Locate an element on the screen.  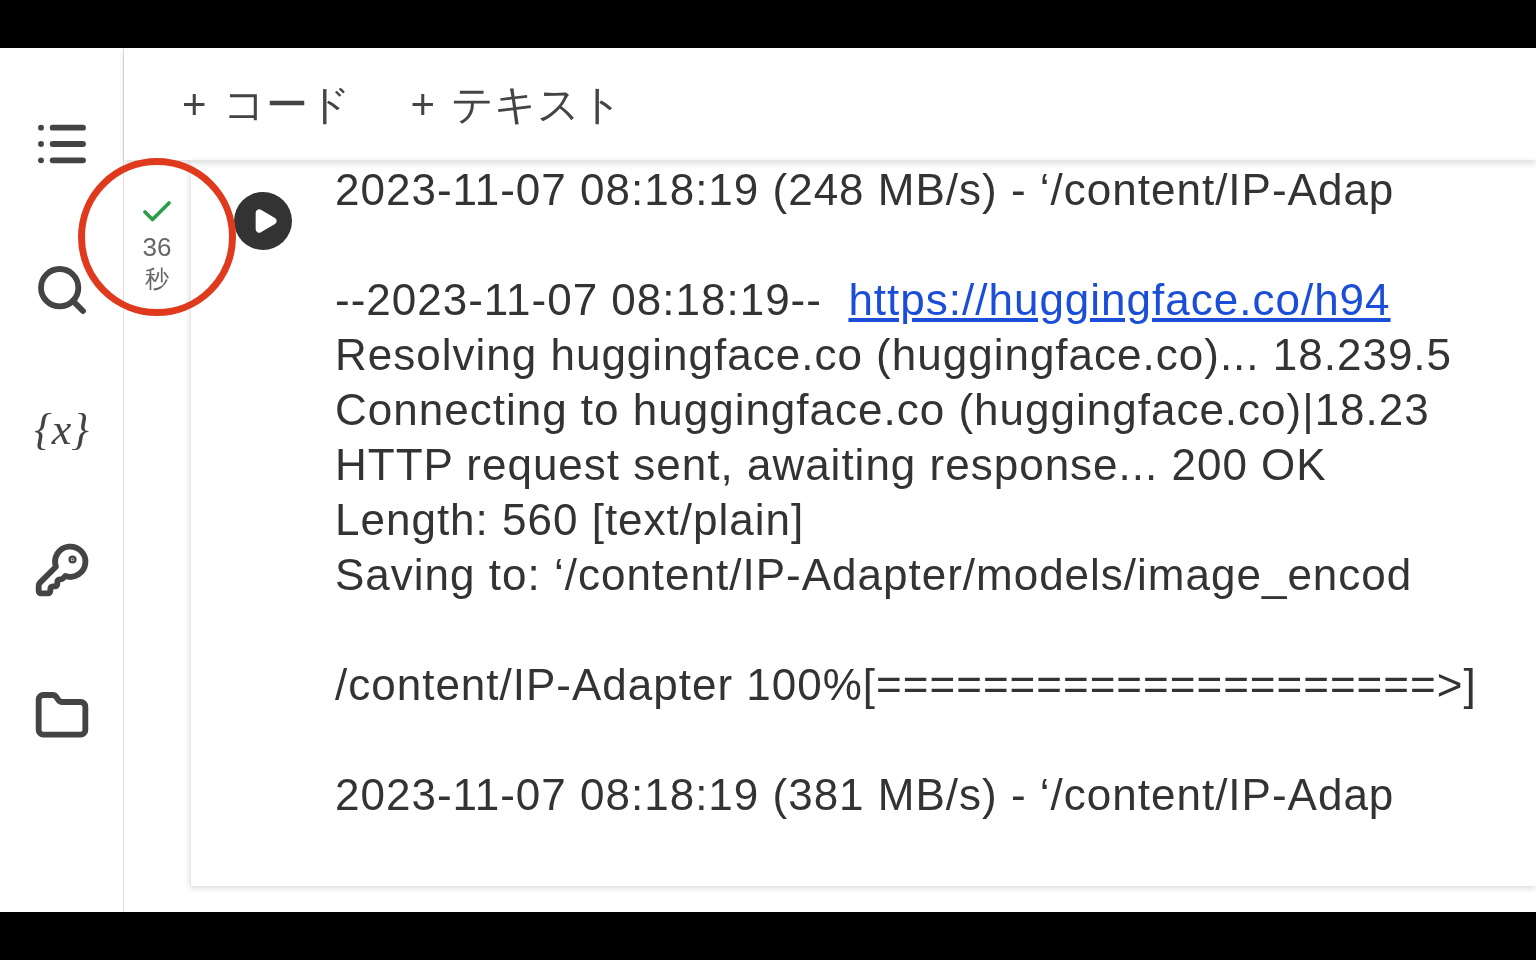
output-line: Saving to: ‘/content/IP-Adapter/models/image_encod is located at coordinates (874, 575).